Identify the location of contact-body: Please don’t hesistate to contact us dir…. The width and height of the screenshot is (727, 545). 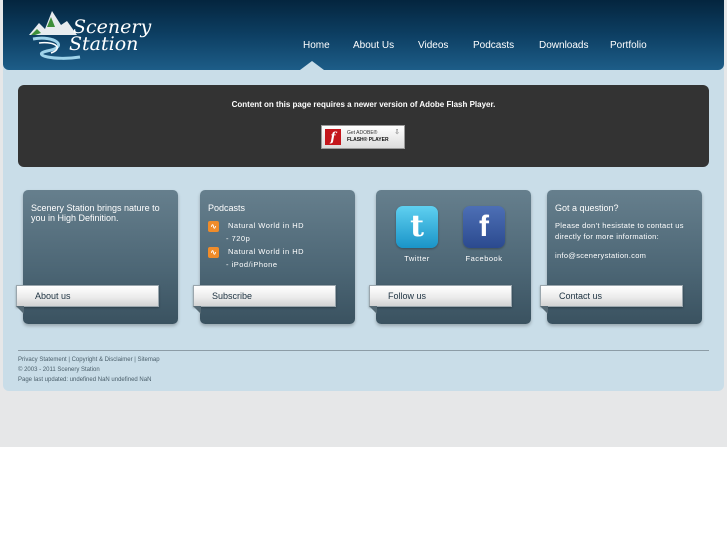
(625, 240).